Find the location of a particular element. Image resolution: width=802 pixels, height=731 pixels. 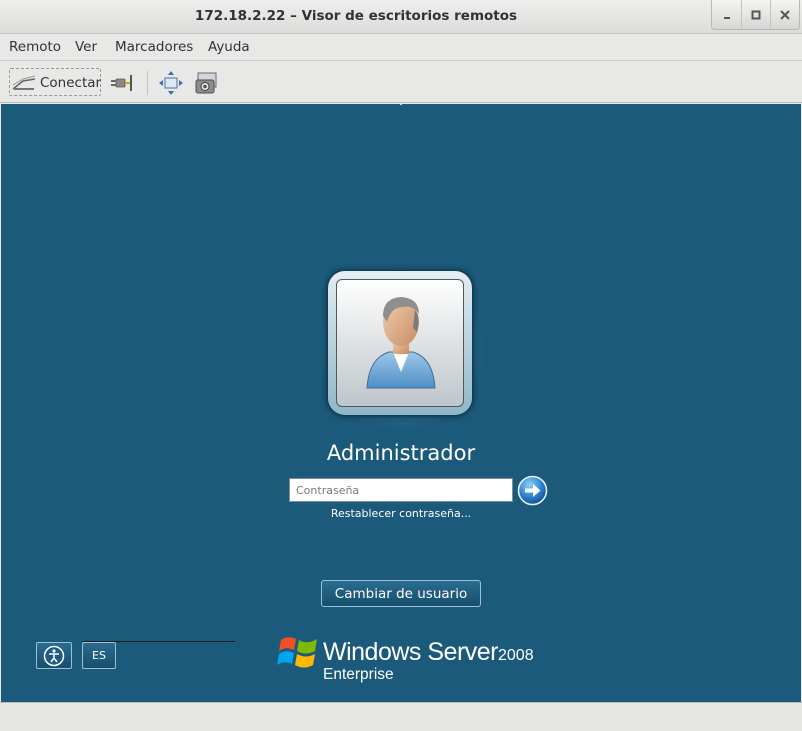

close-button is located at coordinates (784, 14).